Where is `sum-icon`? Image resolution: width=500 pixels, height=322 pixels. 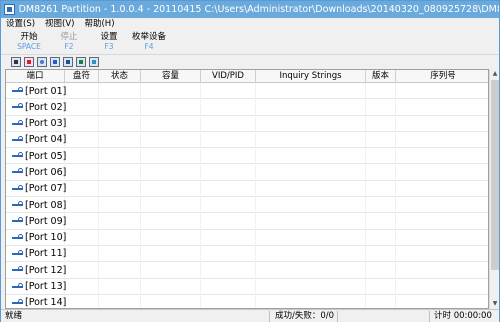 sum-icon is located at coordinates (68, 62).